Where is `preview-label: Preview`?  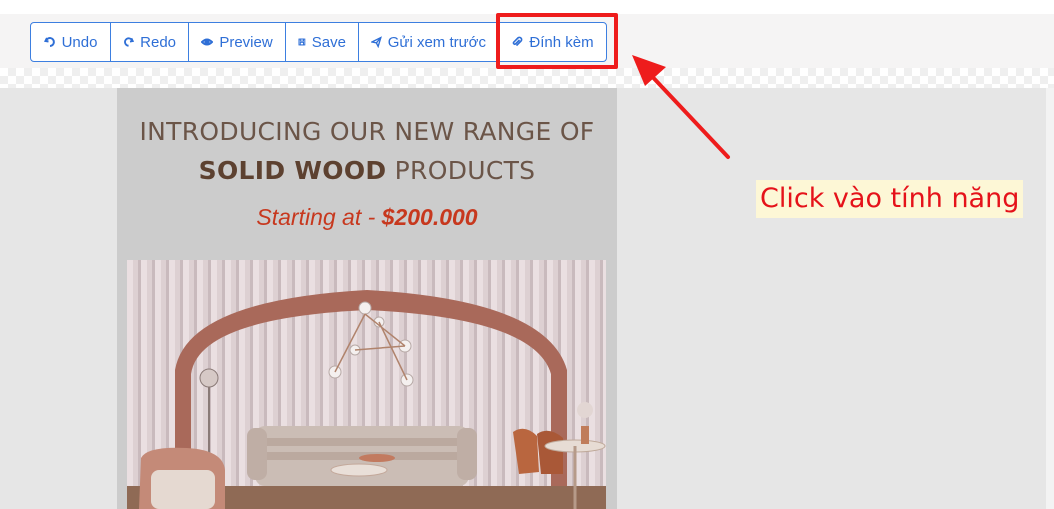
preview-label: Preview is located at coordinates (246, 42).